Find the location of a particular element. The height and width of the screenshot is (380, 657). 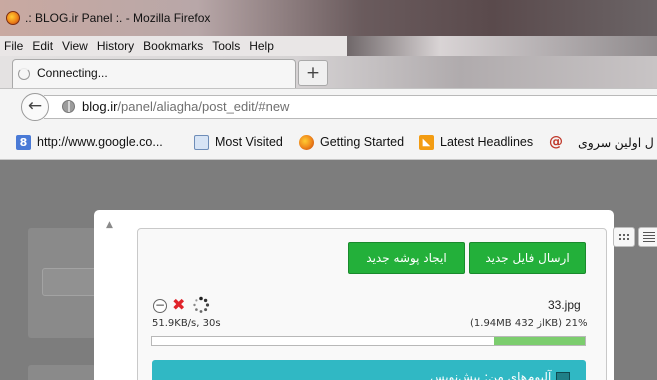

background-field is located at coordinates (70, 282).